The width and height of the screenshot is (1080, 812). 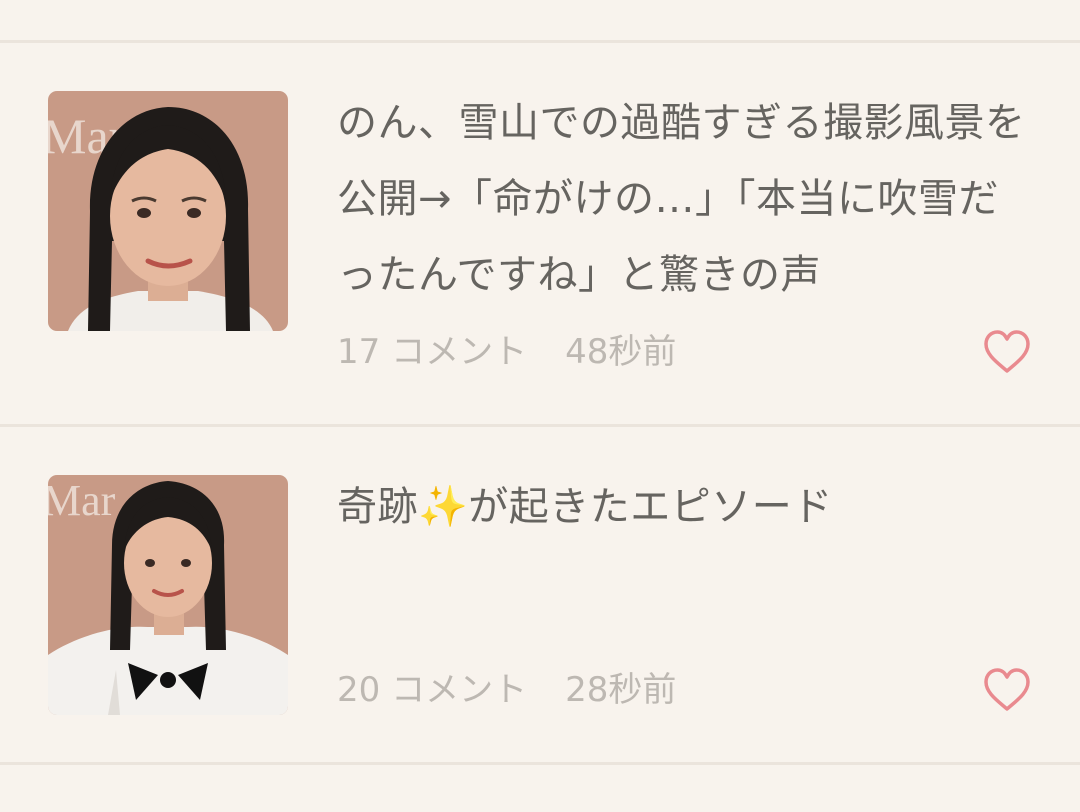 What do you see at coordinates (432, 352) in the screenshot?
I see `comment-count: 17 コメント` at bounding box center [432, 352].